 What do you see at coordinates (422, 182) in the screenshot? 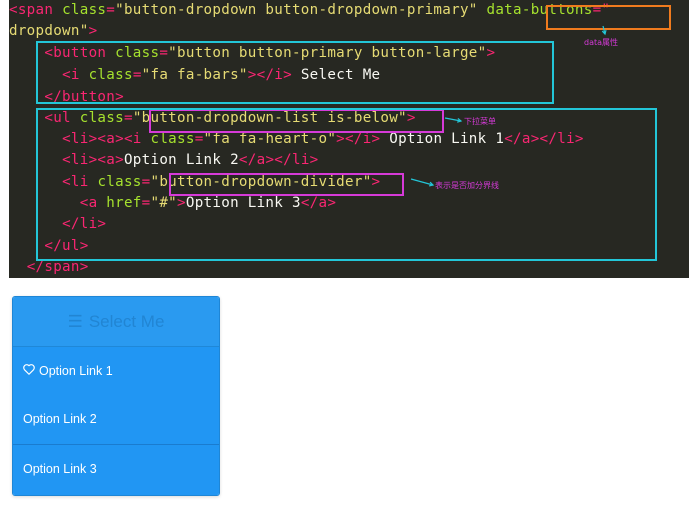
I see `divider-arrow` at bounding box center [422, 182].